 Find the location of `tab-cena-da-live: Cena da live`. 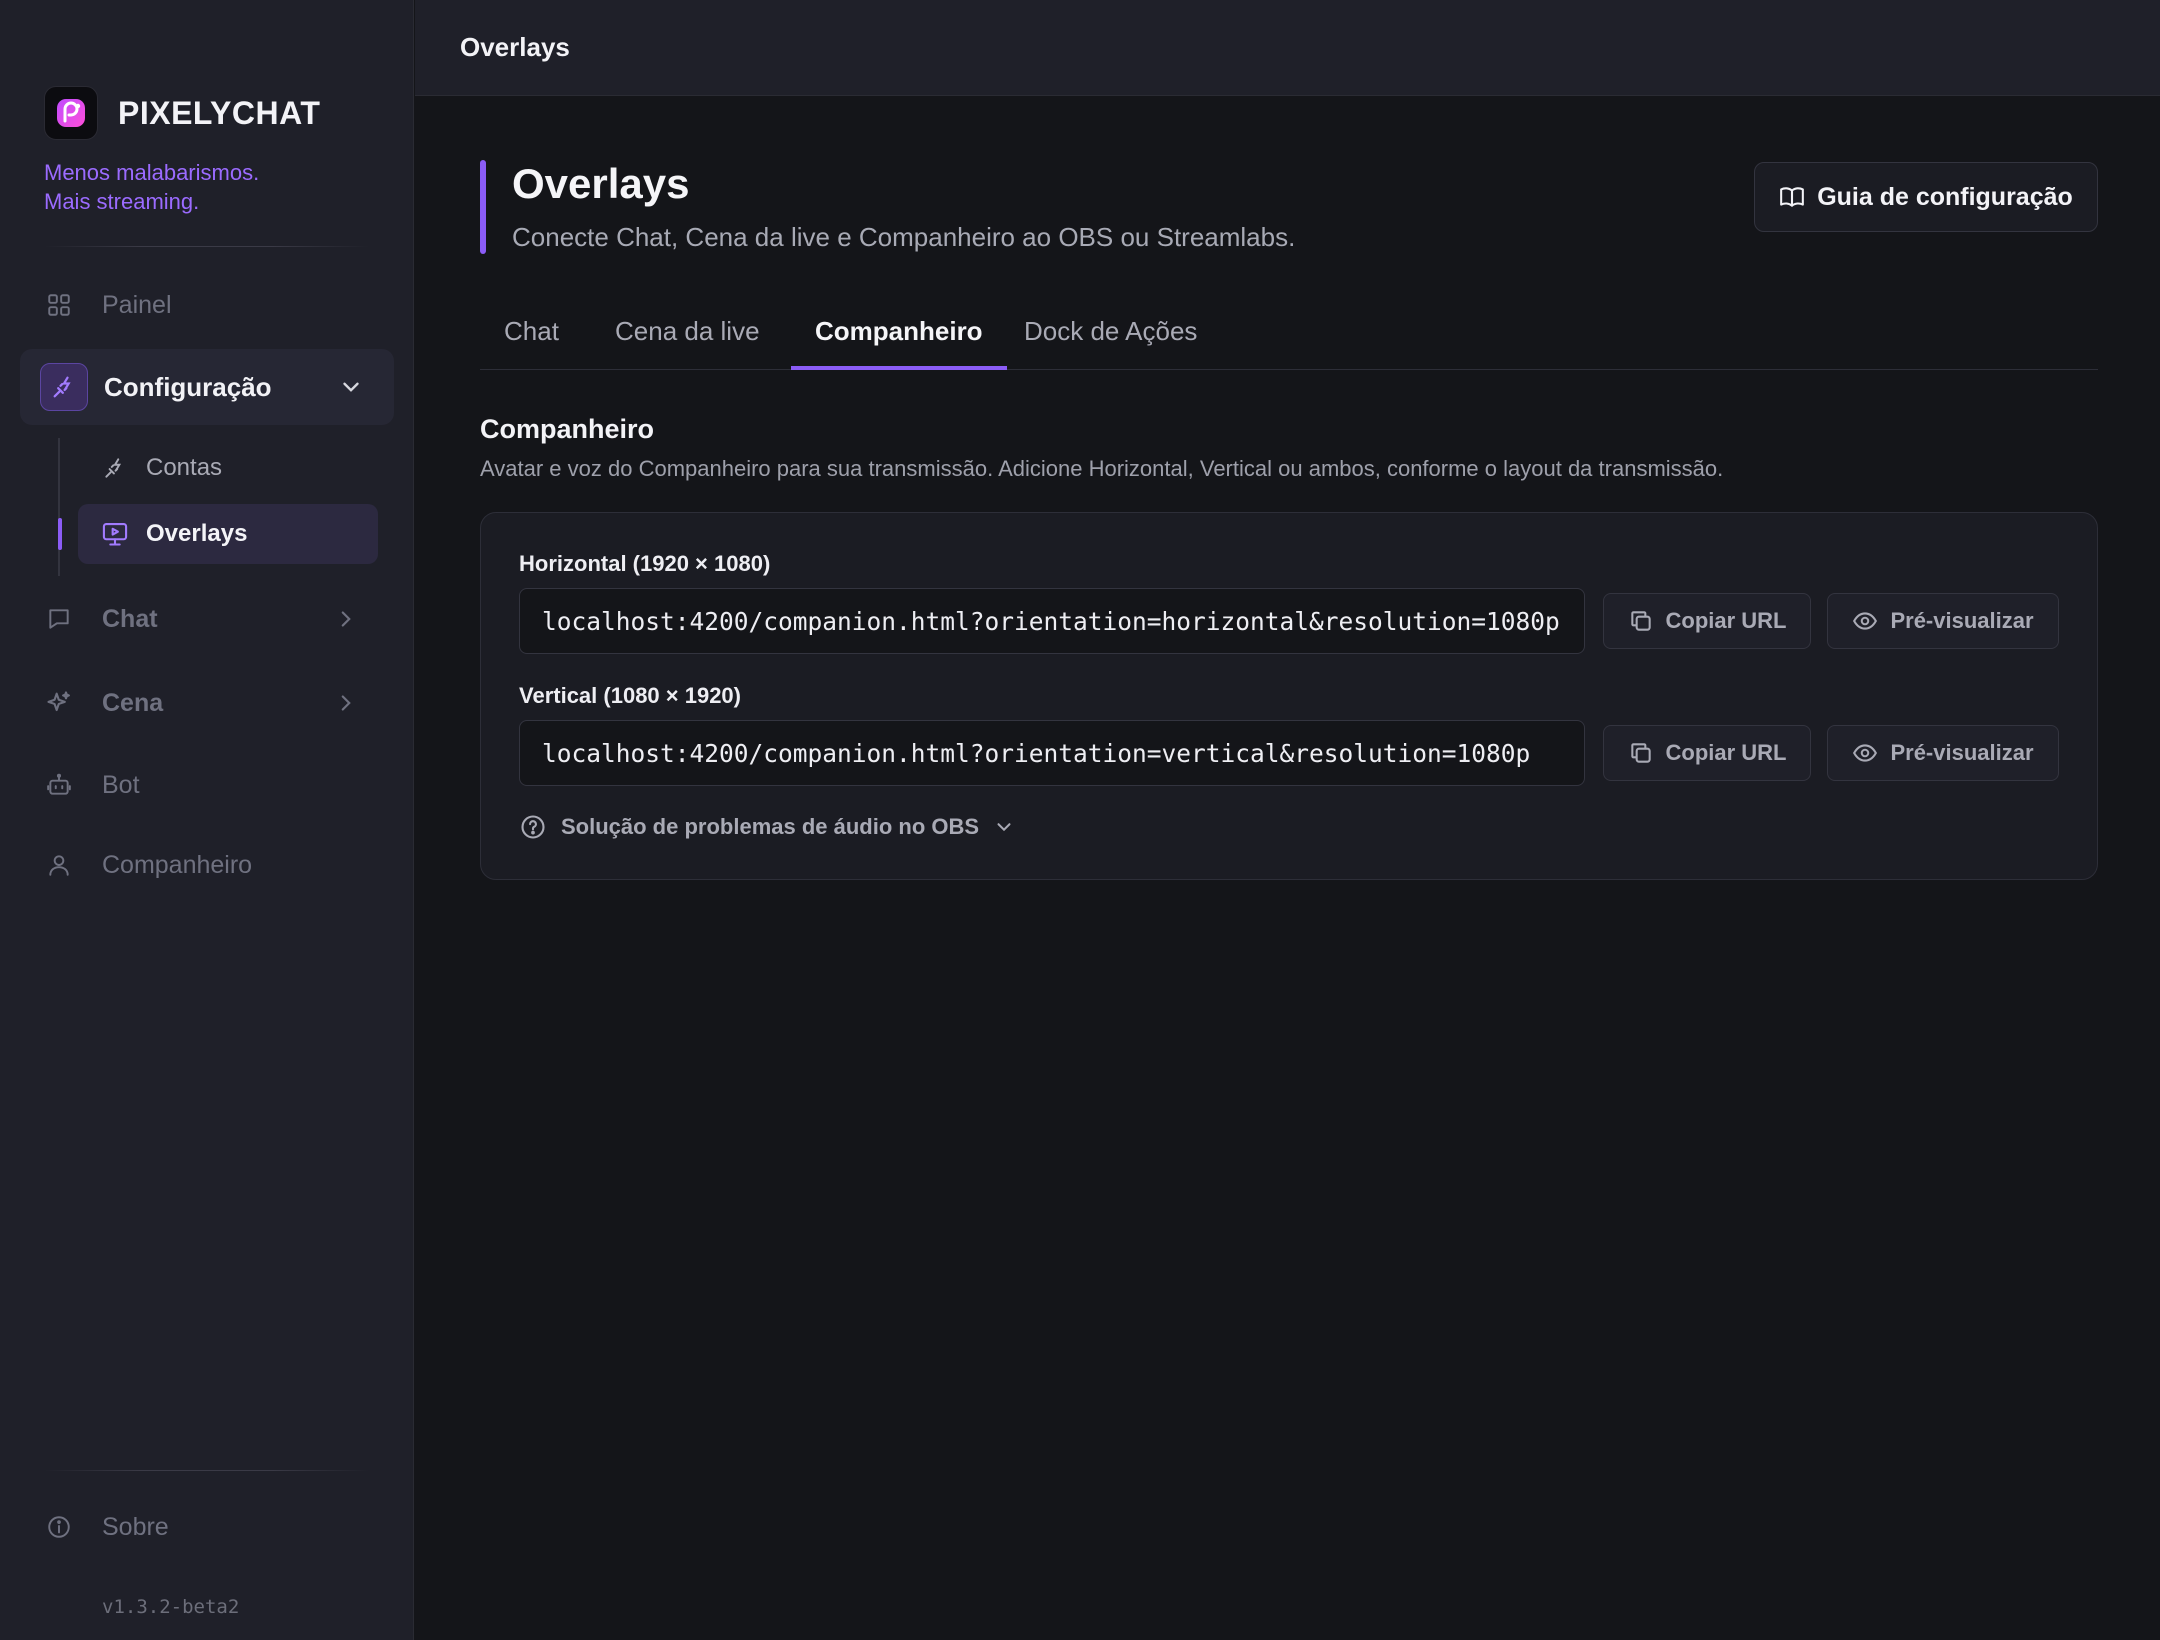

tab-cena-da-live: Cena da live is located at coordinates (687, 337).